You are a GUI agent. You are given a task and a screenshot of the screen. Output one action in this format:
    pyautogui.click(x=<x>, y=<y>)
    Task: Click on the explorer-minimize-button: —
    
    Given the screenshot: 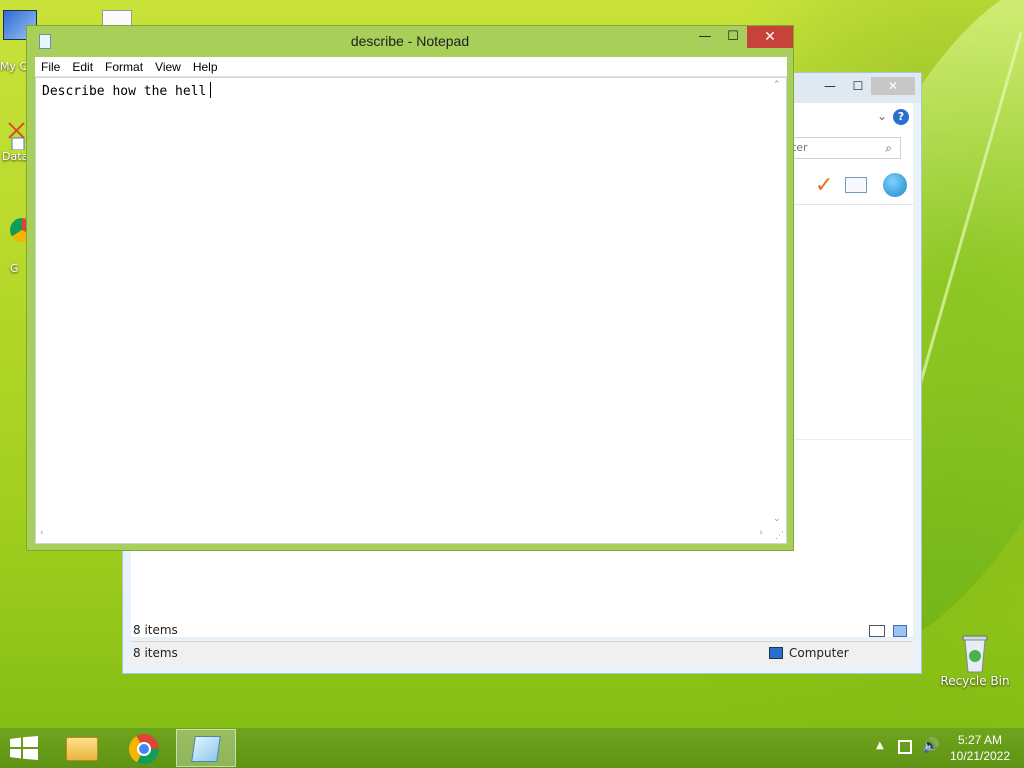 What is the action you would take?
    pyautogui.click(x=830, y=86)
    